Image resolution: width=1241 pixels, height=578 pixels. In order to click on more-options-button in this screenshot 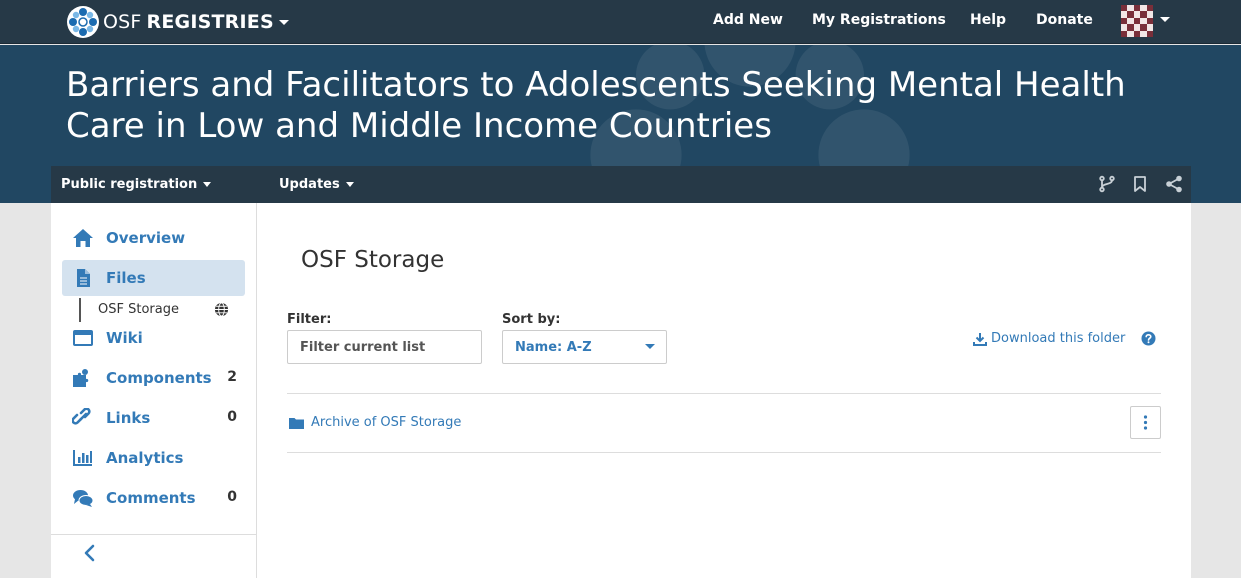, I will do `click(1145, 422)`.